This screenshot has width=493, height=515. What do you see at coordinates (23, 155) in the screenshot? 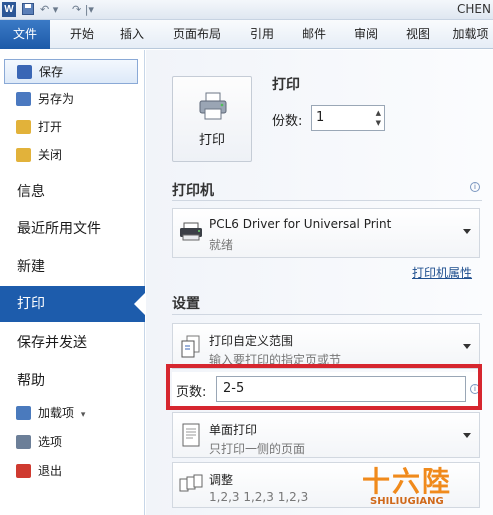
I see `close-folder-icon` at bounding box center [23, 155].